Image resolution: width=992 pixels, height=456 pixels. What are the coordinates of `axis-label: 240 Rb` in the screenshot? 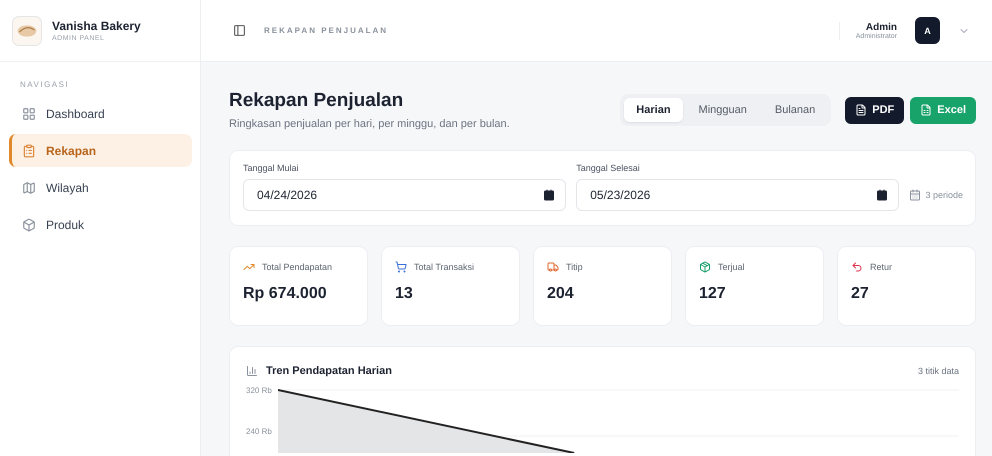 It's located at (259, 431).